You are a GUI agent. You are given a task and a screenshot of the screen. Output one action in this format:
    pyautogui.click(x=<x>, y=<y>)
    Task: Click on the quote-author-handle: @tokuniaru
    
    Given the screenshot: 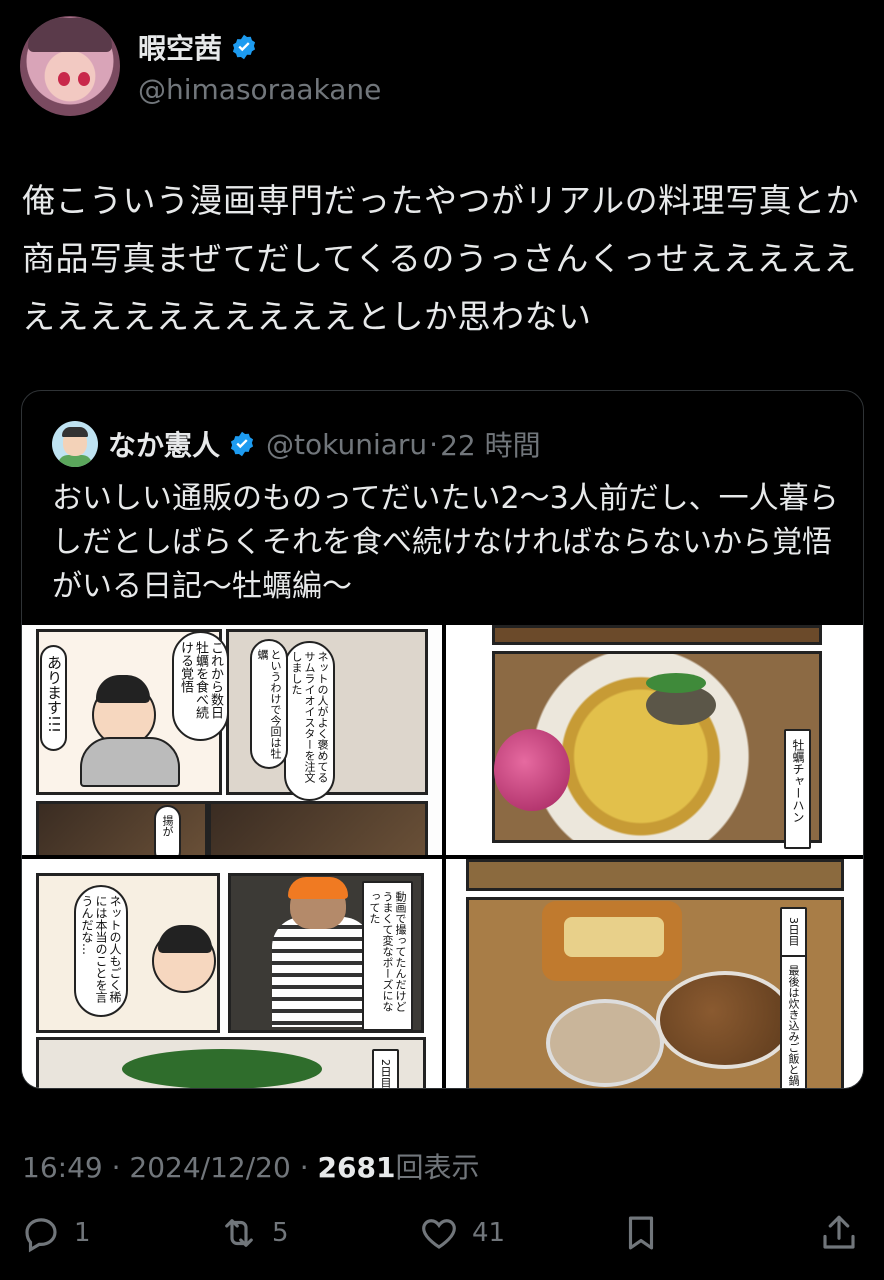 What is the action you would take?
    pyautogui.click(x=347, y=444)
    